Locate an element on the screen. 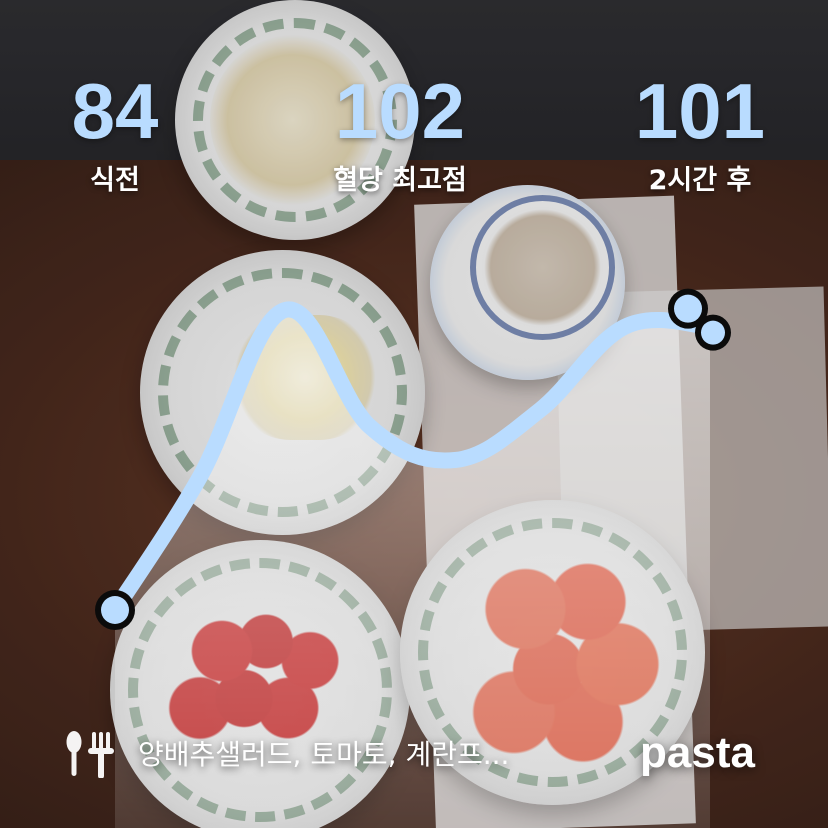 The height and width of the screenshot is (828, 828). stat-before-meal: 84 식전 is located at coordinates (115, 134).